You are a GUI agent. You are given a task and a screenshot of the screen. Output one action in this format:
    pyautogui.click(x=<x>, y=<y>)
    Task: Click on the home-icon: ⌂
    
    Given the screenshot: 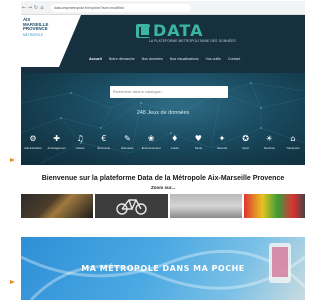 What is the action you would take?
    pyautogui.click(x=42, y=8)
    